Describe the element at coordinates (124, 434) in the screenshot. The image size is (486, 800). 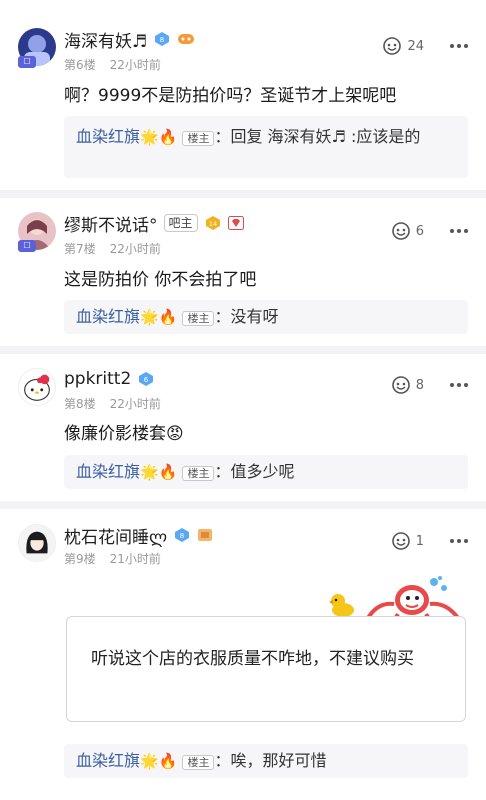
I see `post-content: 像廉价影楼套😡` at that location.